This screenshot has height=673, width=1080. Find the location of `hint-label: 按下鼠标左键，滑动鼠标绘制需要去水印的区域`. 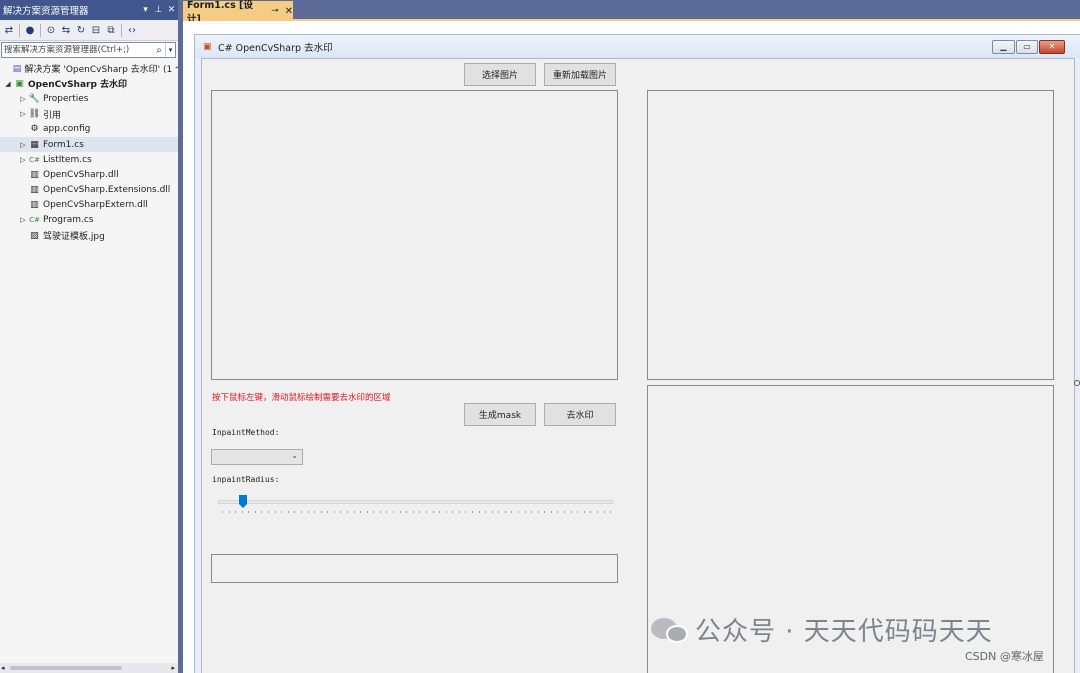

hint-label: 按下鼠标左键，滑动鼠标绘制需要去水印的区域 is located at coordinates (301, 398).